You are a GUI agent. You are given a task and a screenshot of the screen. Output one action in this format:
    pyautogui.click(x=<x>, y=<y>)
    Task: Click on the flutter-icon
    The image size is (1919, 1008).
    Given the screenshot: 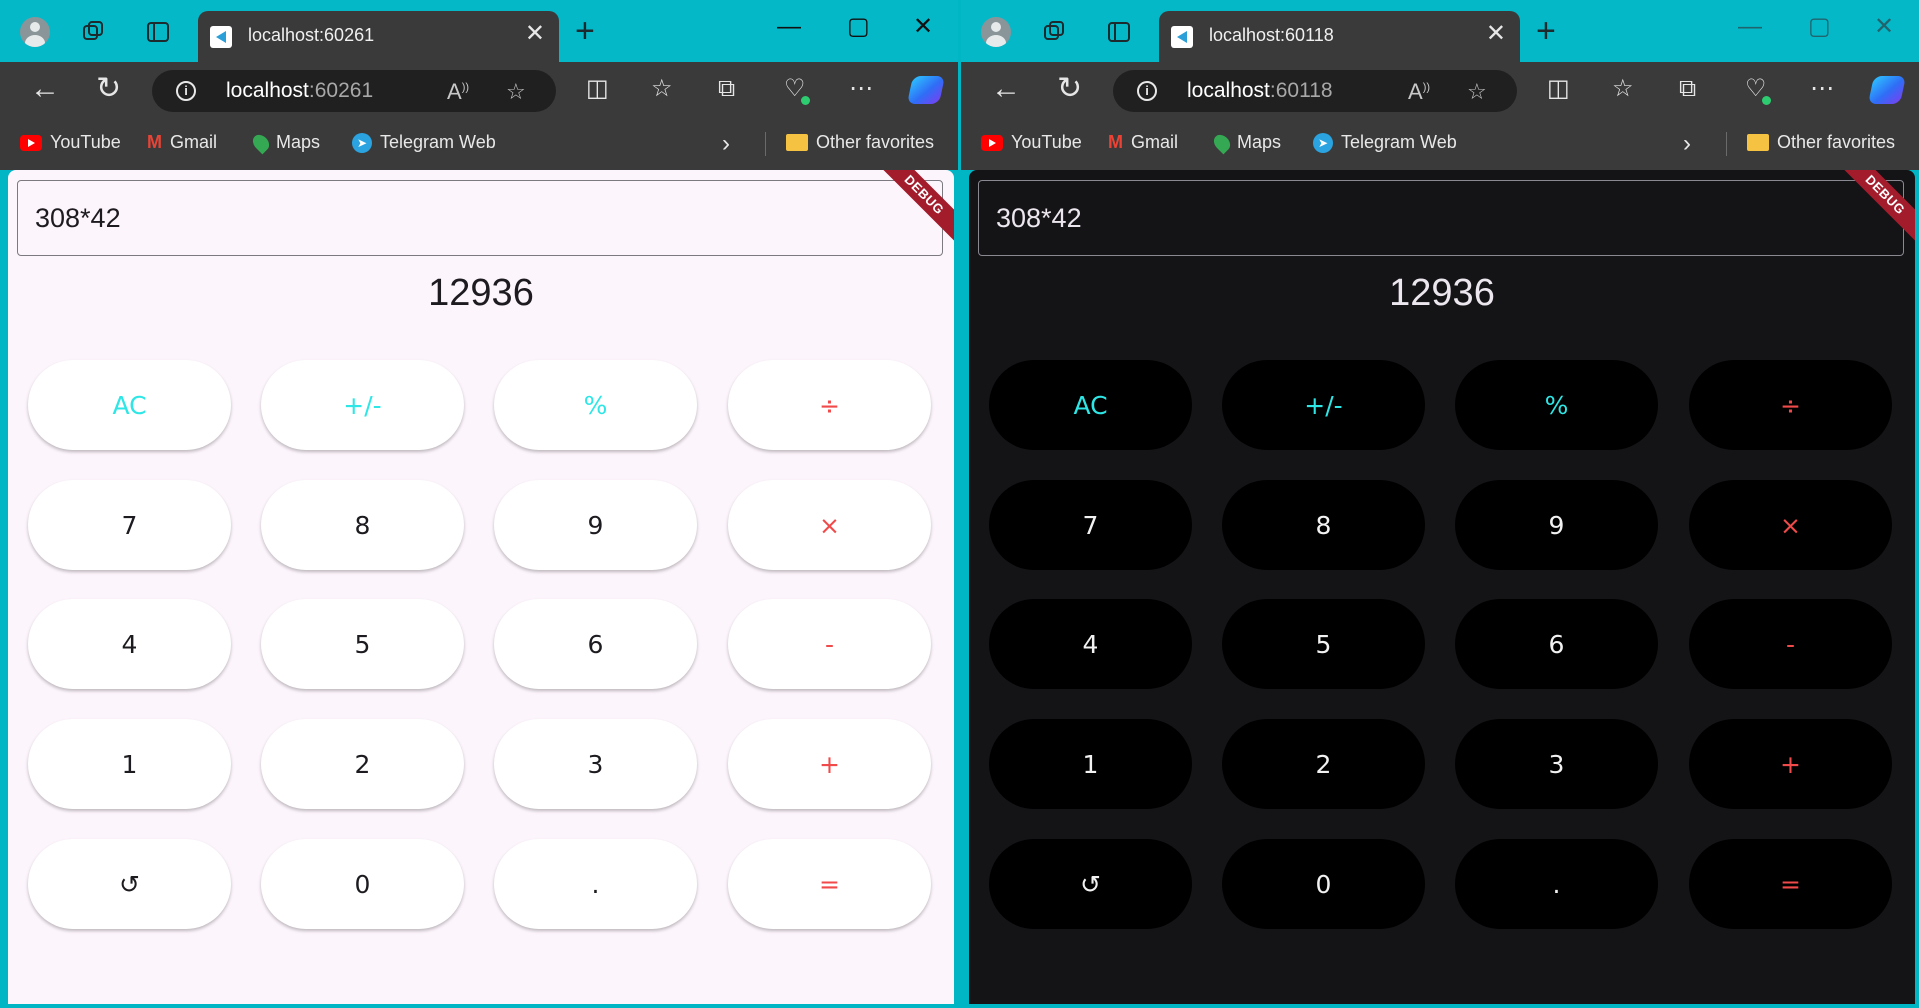 What is the action you would take?
    pyautogui.click(x=1182, y=37)
    